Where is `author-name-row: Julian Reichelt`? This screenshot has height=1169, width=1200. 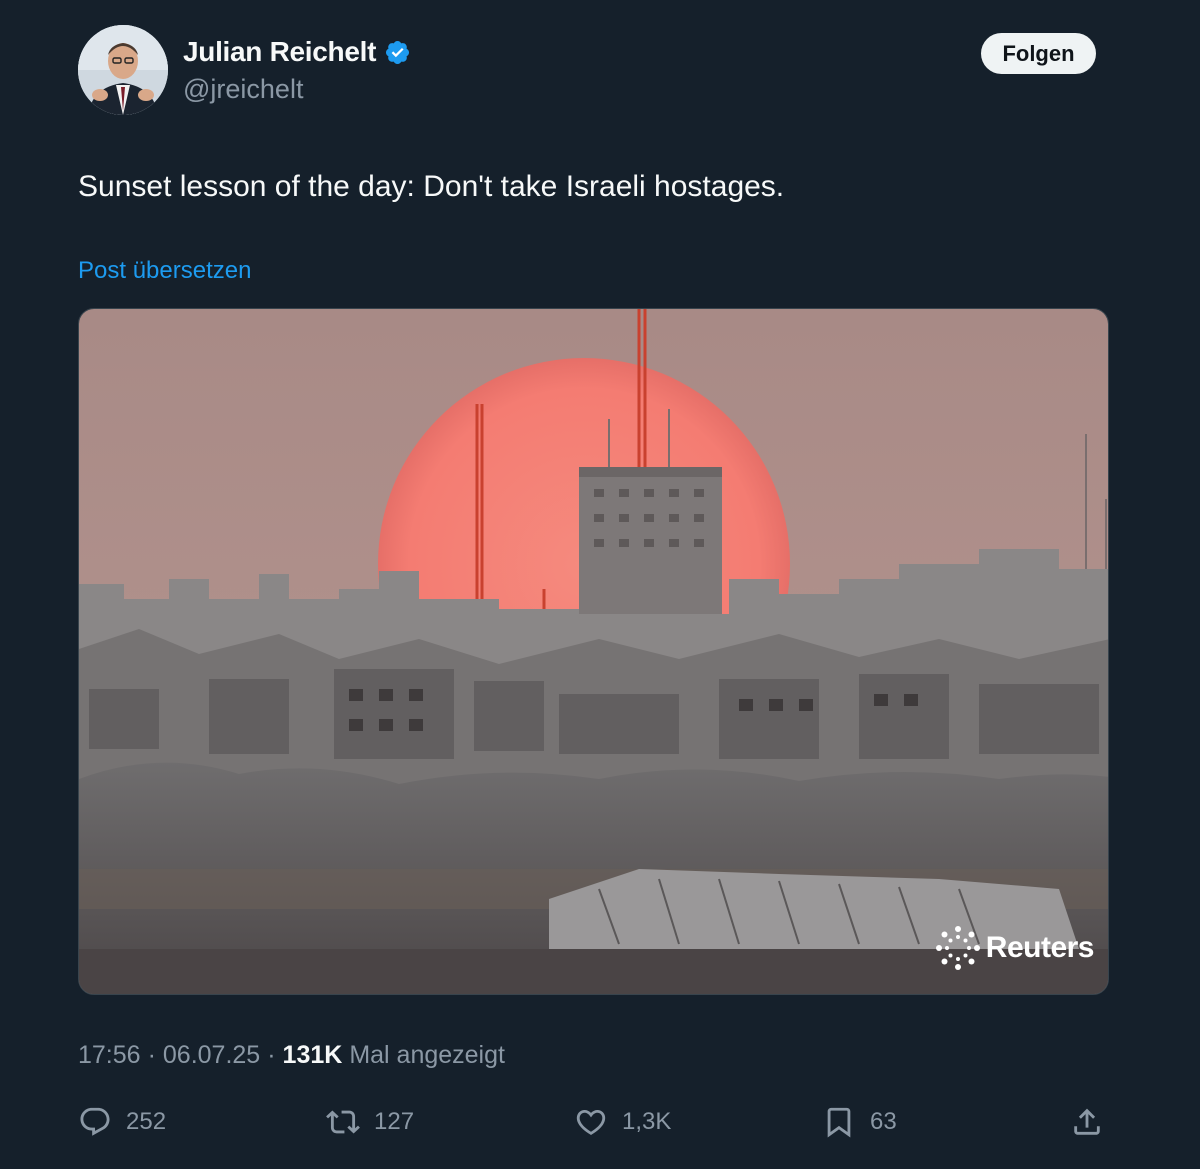
author-name-row: Julian Reichelt is located at coordinates (297, 52).